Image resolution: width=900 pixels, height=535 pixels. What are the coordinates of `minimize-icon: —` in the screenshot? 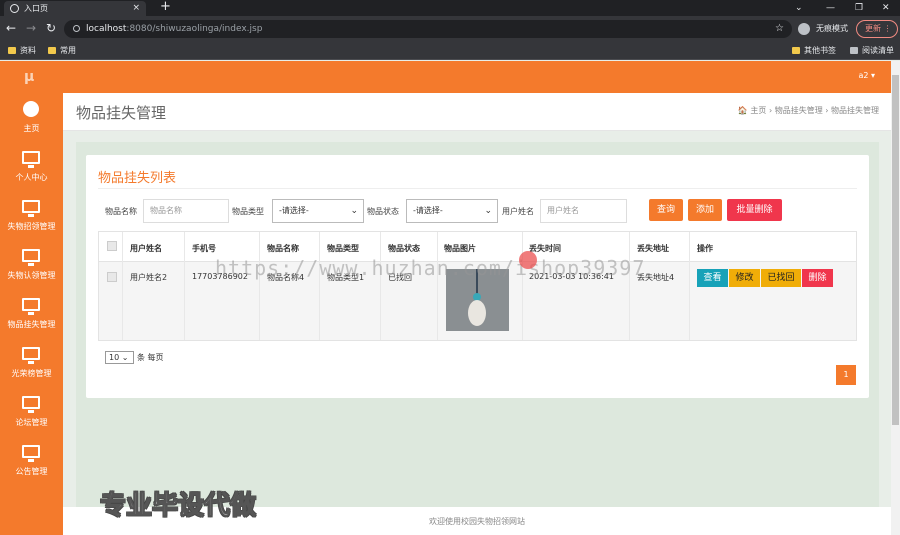 It's located at (830, 8).